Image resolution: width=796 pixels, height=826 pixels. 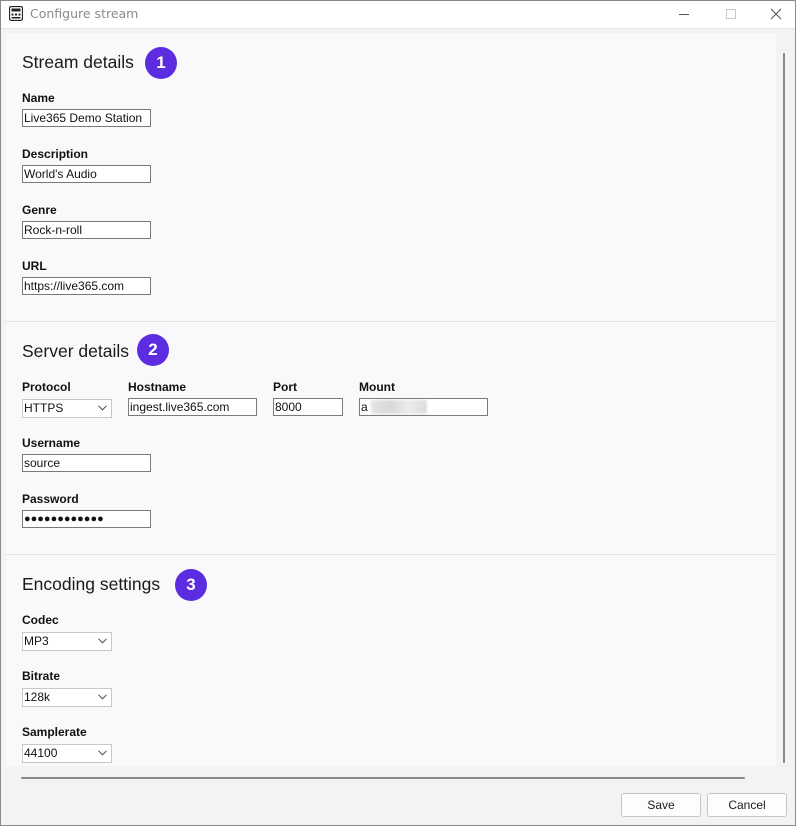 What do you see at coordinates (383, 778) in the screenshot?
I see `horizontal-scrollbar-thumb` at bounding box center [383, 778].